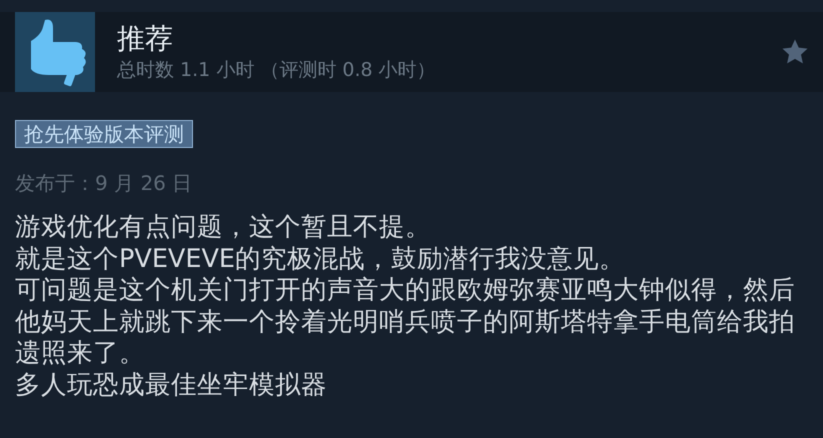 This screenshot has height=438, width=823. I want to click on verdict-title: 推荐, so click(145, 39).